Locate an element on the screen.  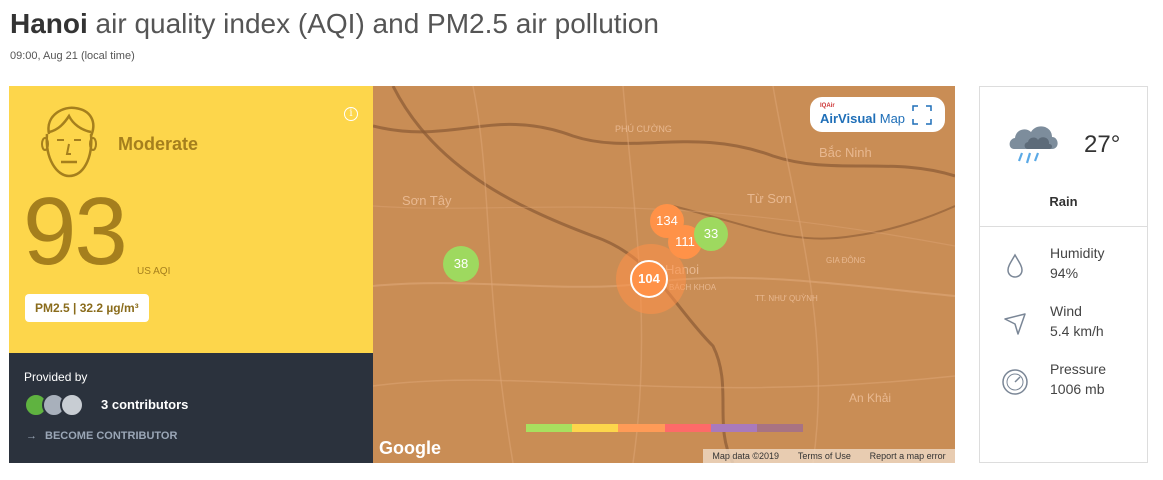
provided-by-label: Provided by is located at coordinates (56, 377).